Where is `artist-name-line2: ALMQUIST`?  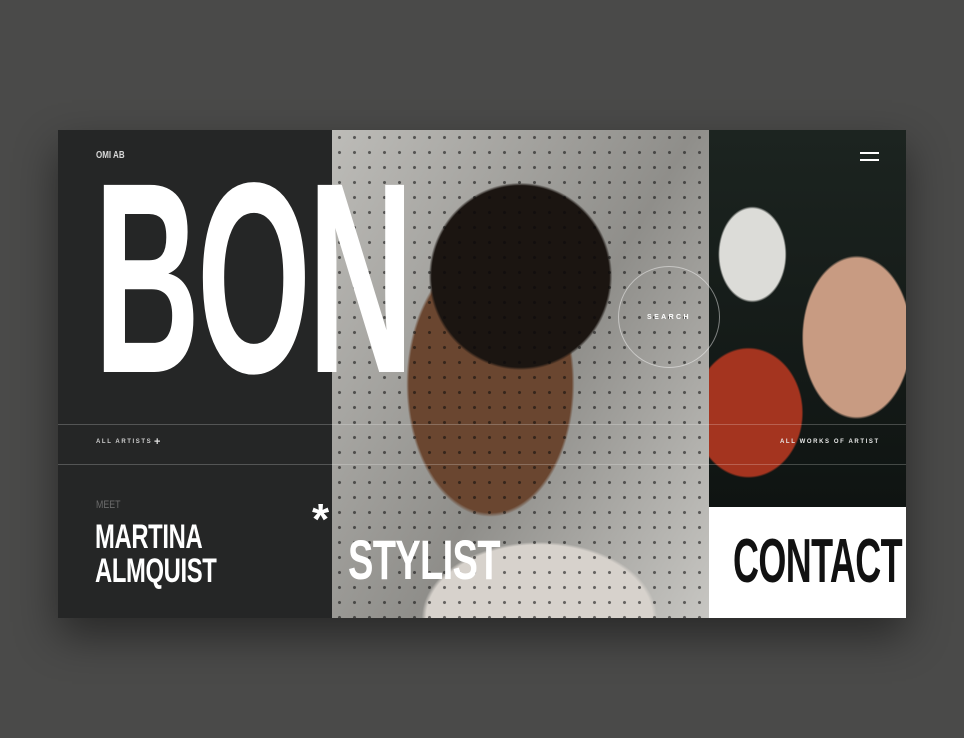
artist-name-line2: ALMQUIST is located at coordinates (156, 571).